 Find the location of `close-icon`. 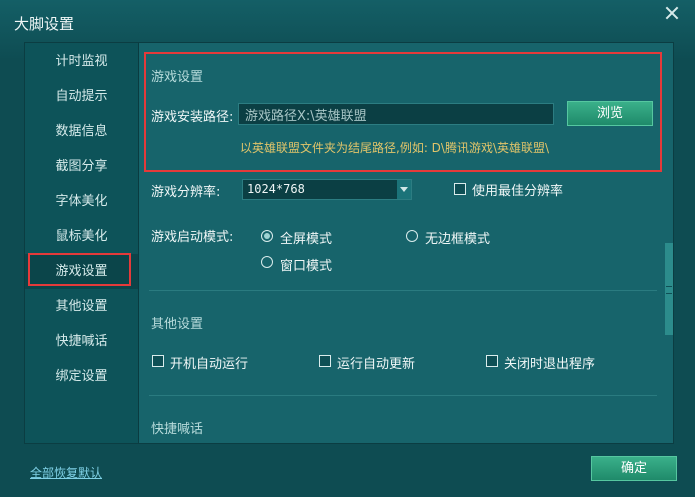

close-icon is located at coordinates (672, 13).